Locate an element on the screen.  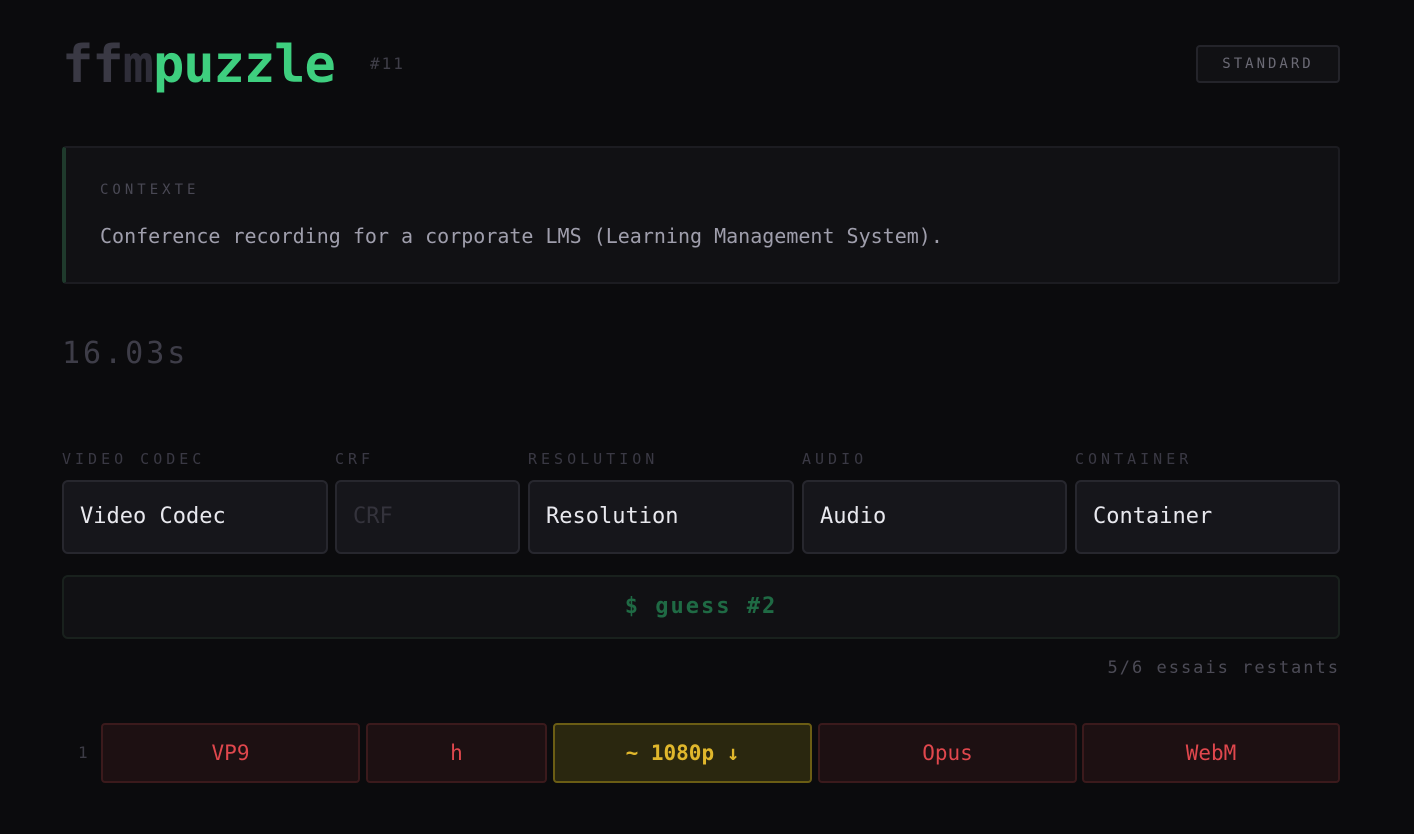
result-cell-video-codec: VP9 is located at coordinates (230, 753).